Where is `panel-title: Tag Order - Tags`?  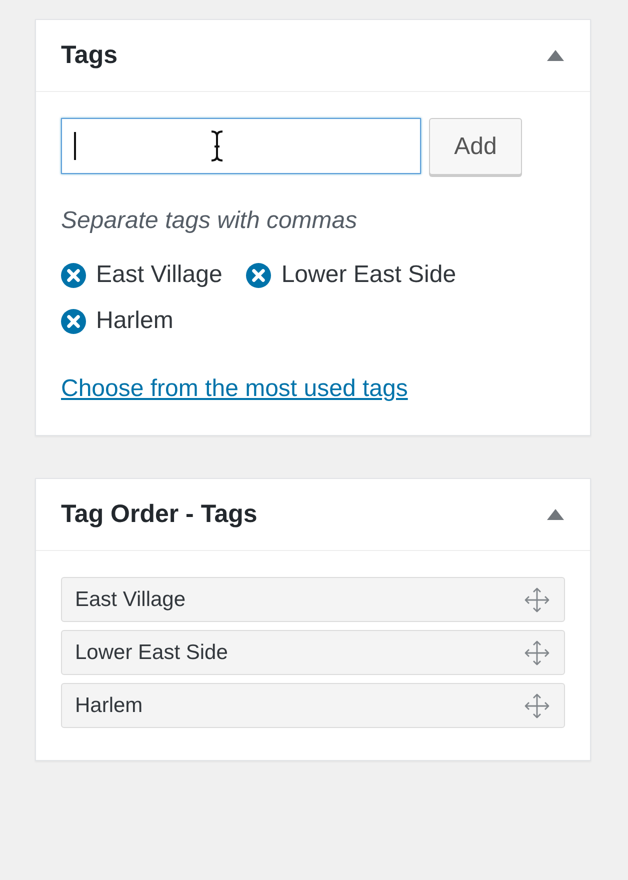
panel-title: Tag Order - Tags is located at coordinates (159, 514).